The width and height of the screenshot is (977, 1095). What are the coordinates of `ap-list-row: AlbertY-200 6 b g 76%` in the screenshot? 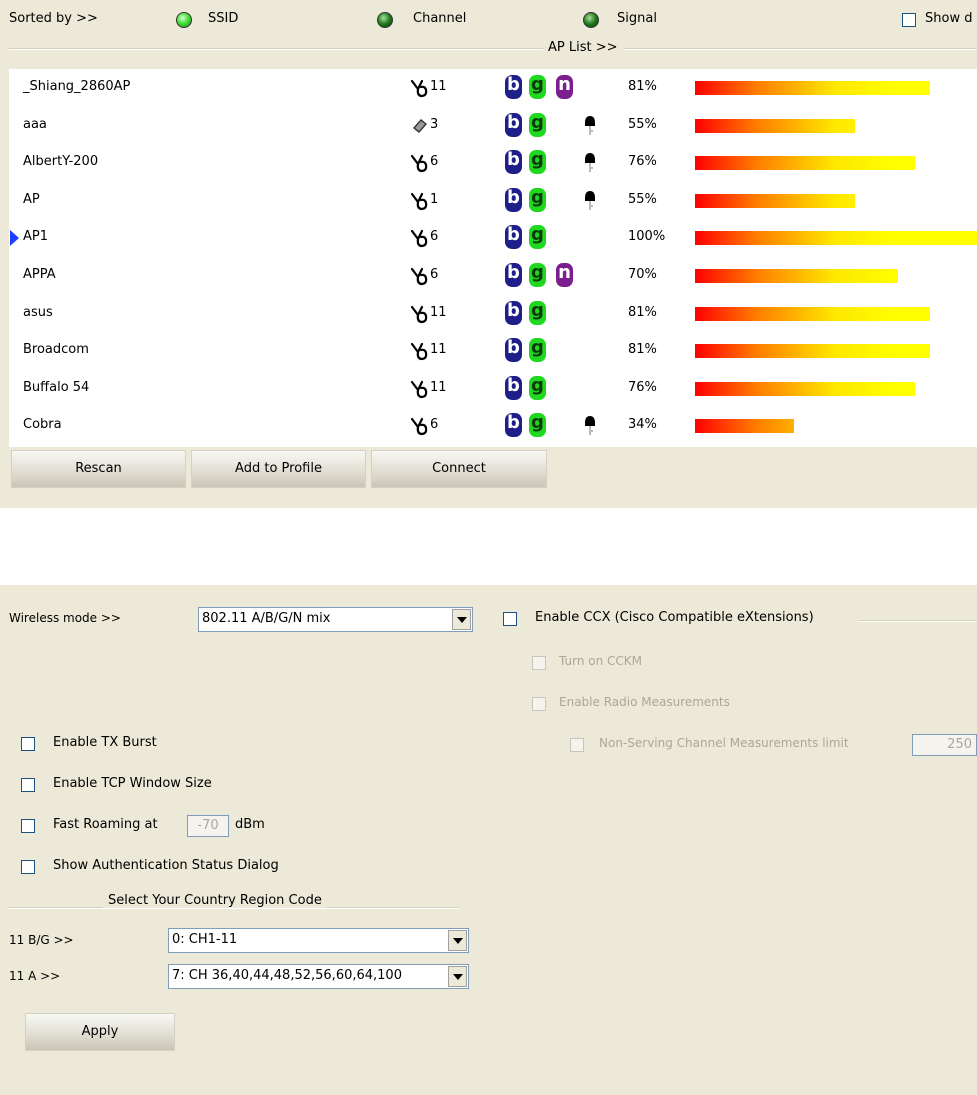 It's located at (493, 162).